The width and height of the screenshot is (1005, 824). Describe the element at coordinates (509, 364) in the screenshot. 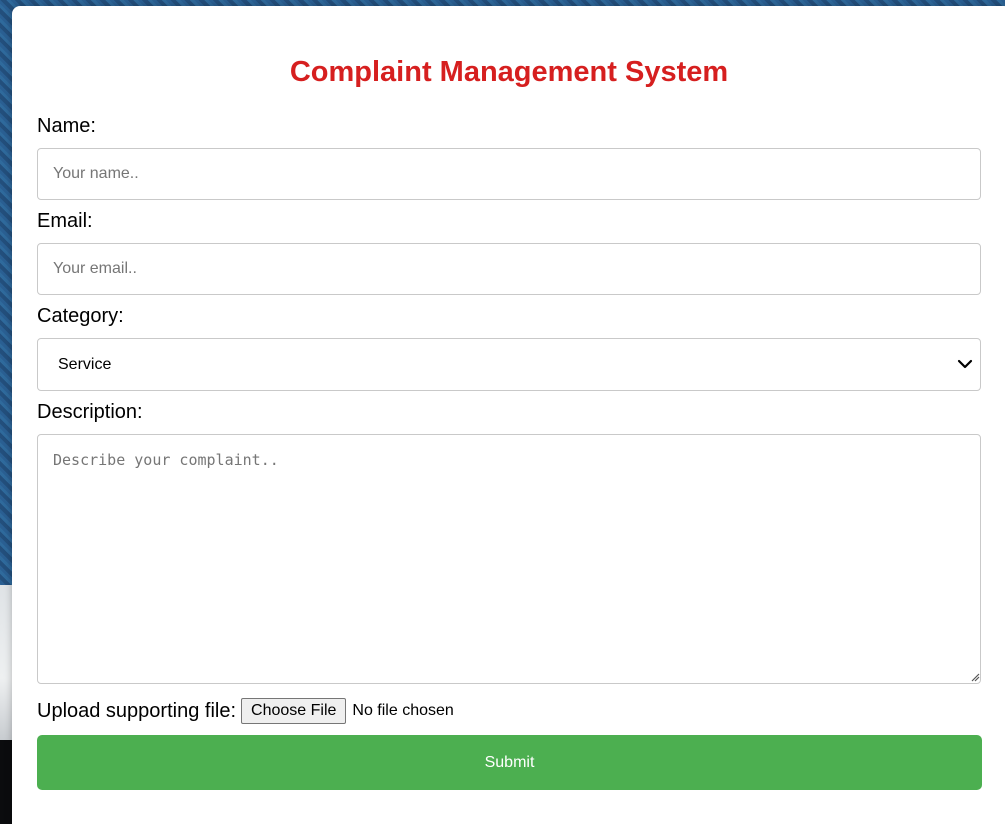

I see `category-select: Service` at that location.